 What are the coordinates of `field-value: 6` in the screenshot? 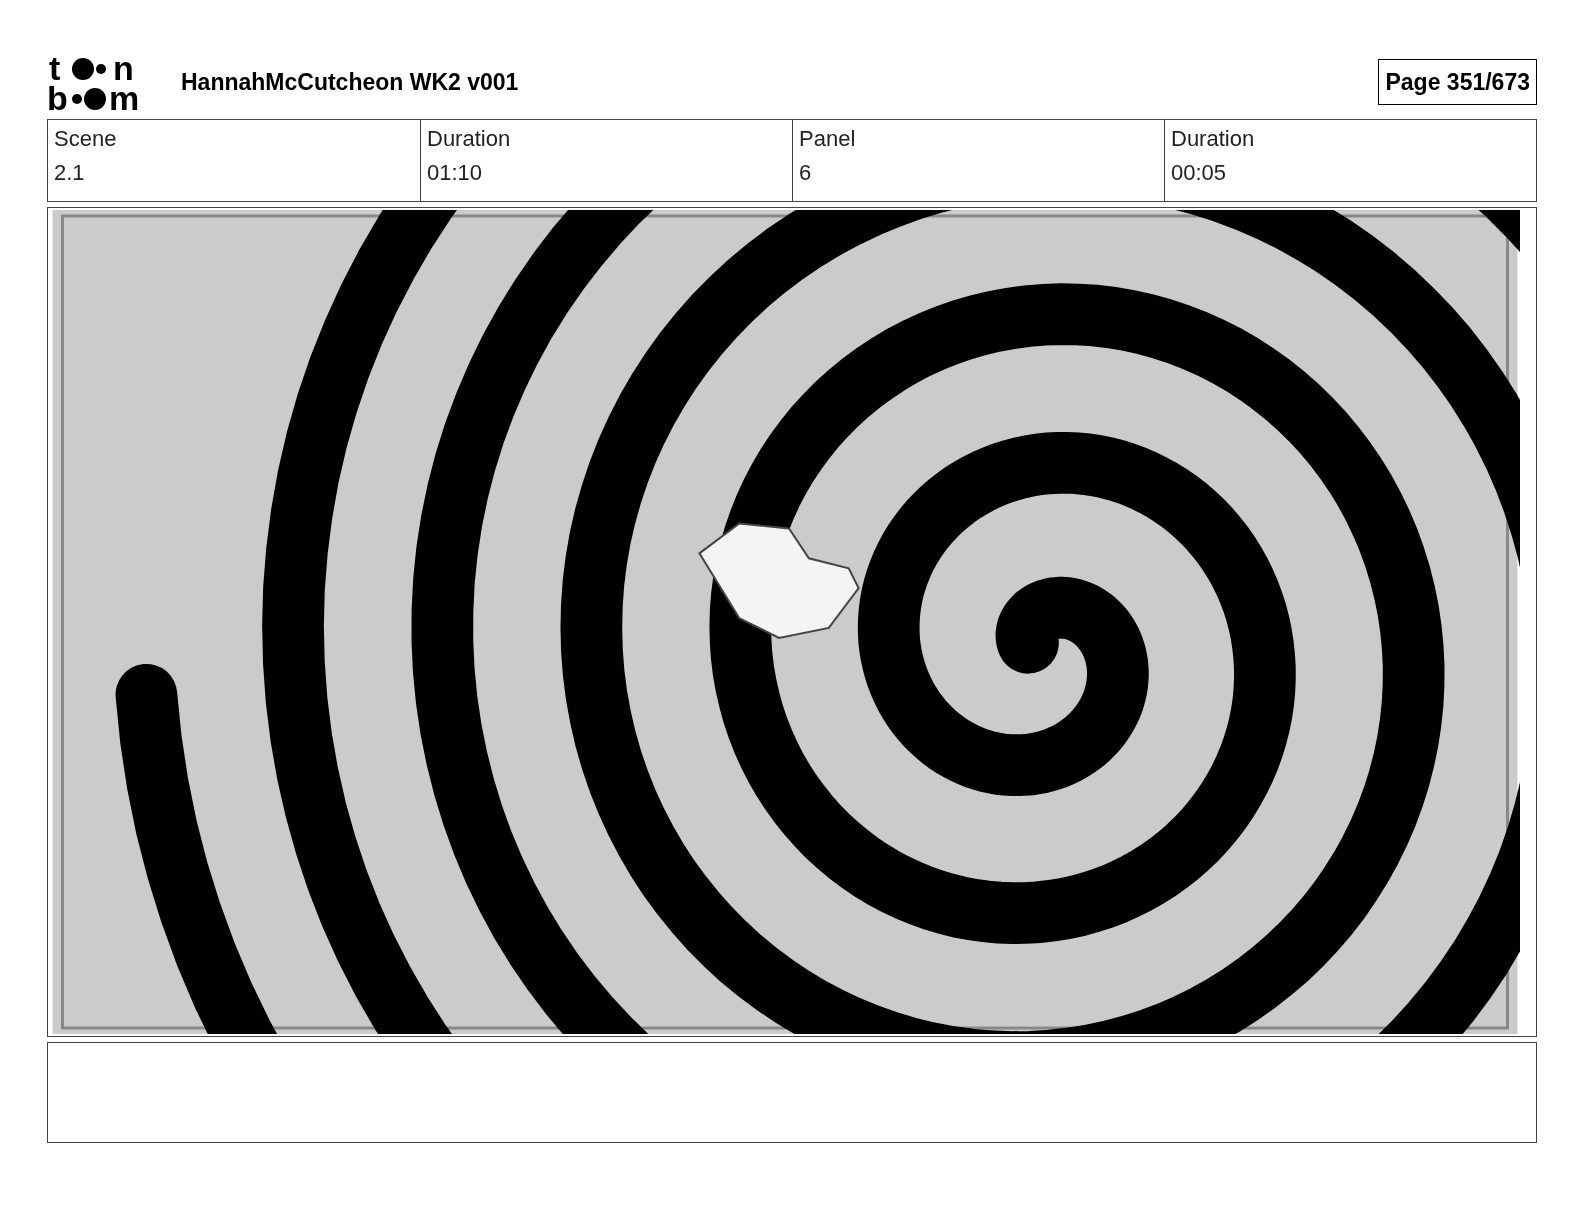 It's located at (806, 173).